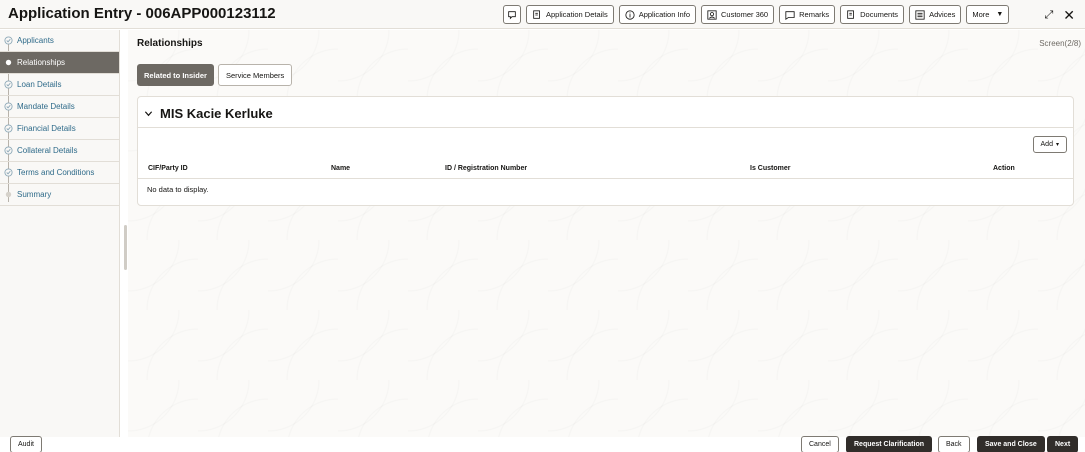  Describe the element at coordinates (790, 15) in the screenshot. I see `comment-icon` at that location.